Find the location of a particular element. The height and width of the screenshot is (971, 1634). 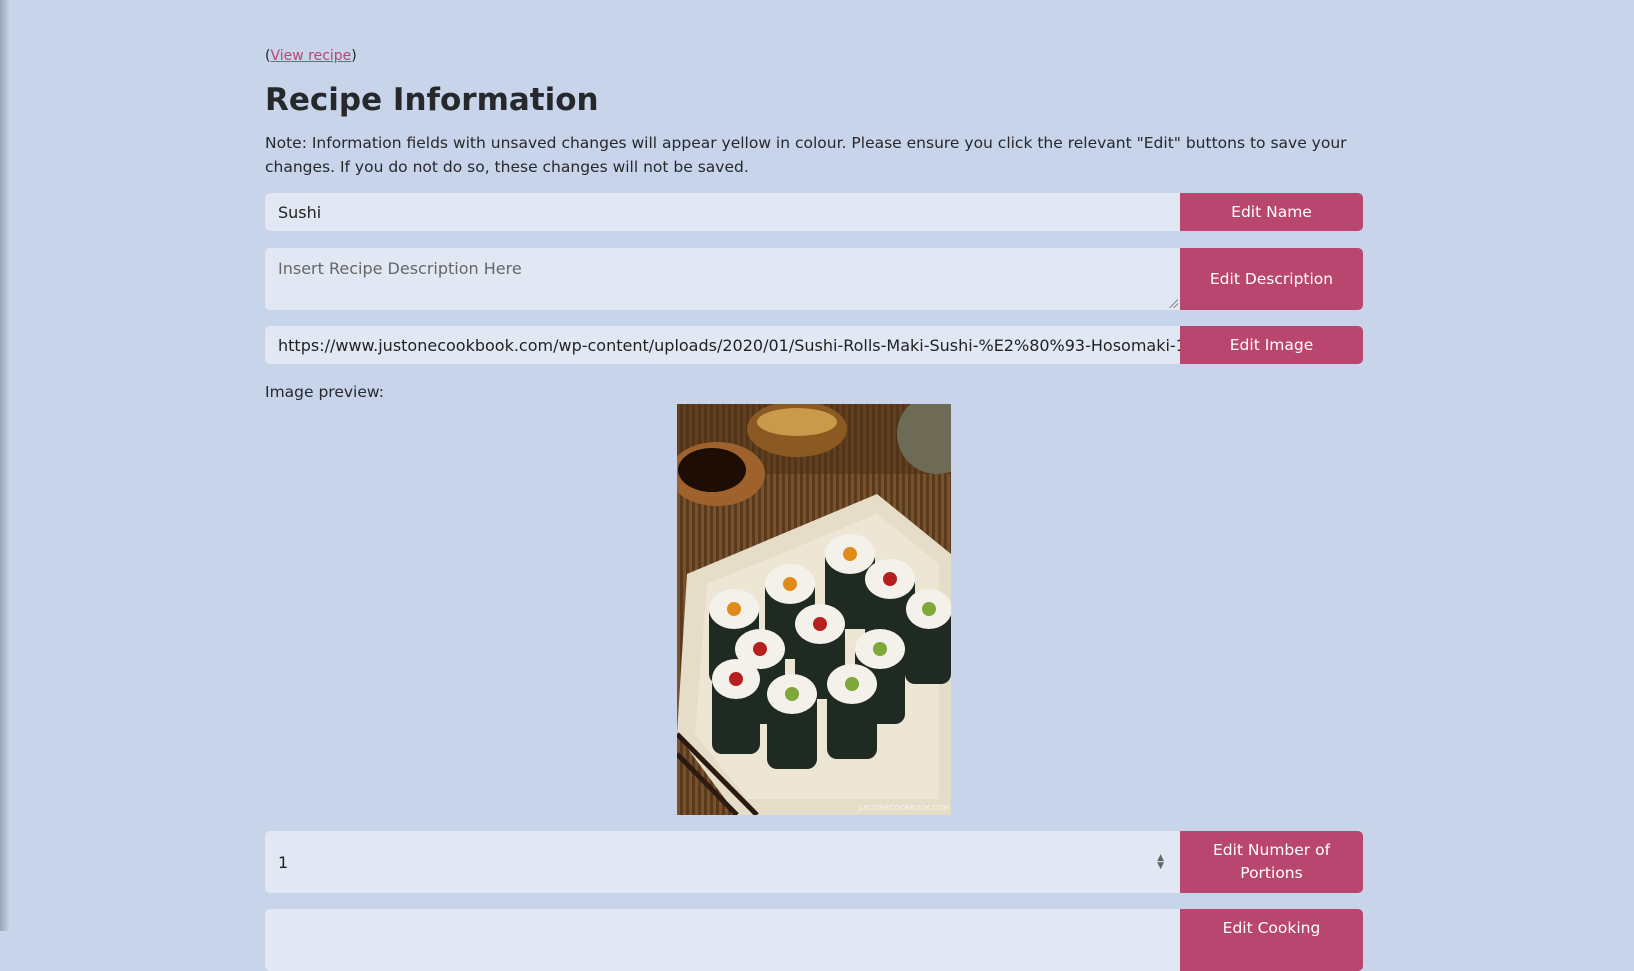

sushi-photo is located at coordinates (814, 609).